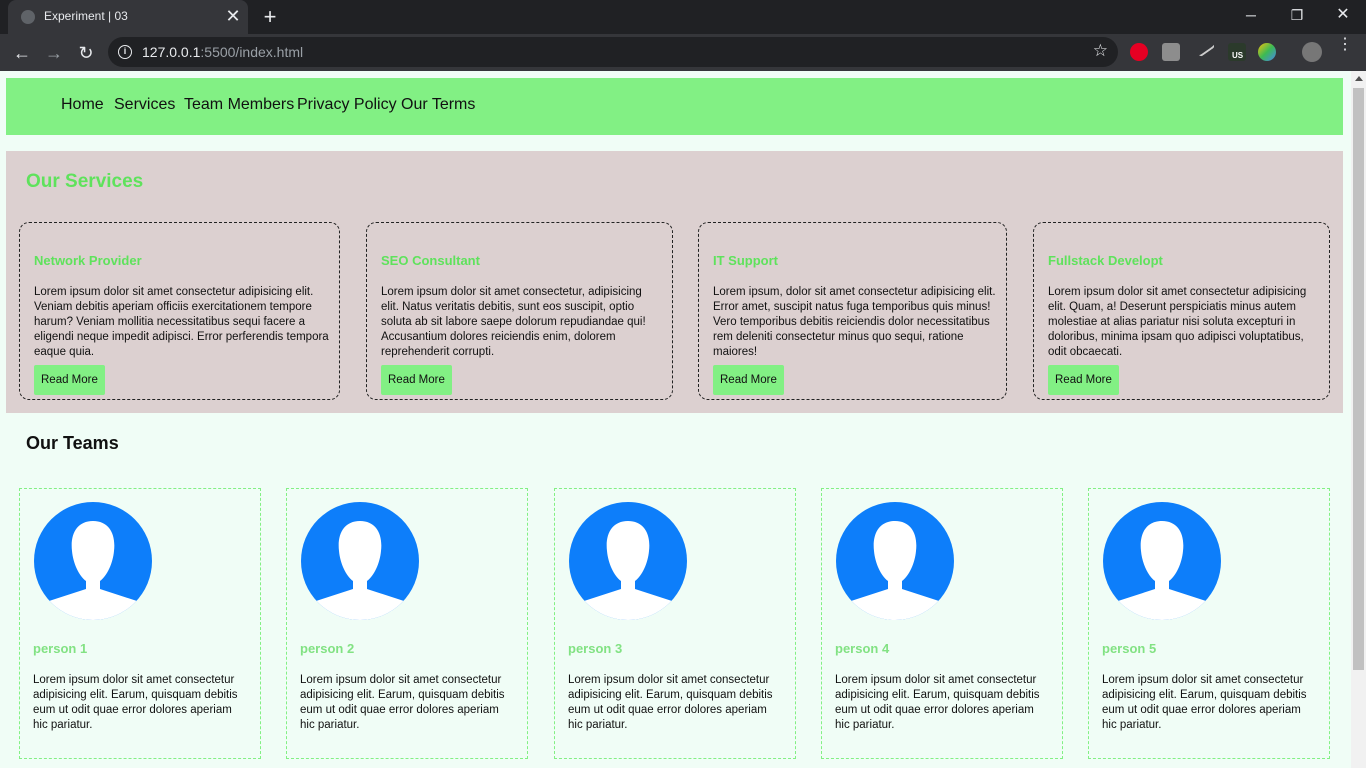 This screenshot has height=768, width=1366. Describe the element at coordinates (28, 17) in the screenshot. I see `globe-icon` at that location.